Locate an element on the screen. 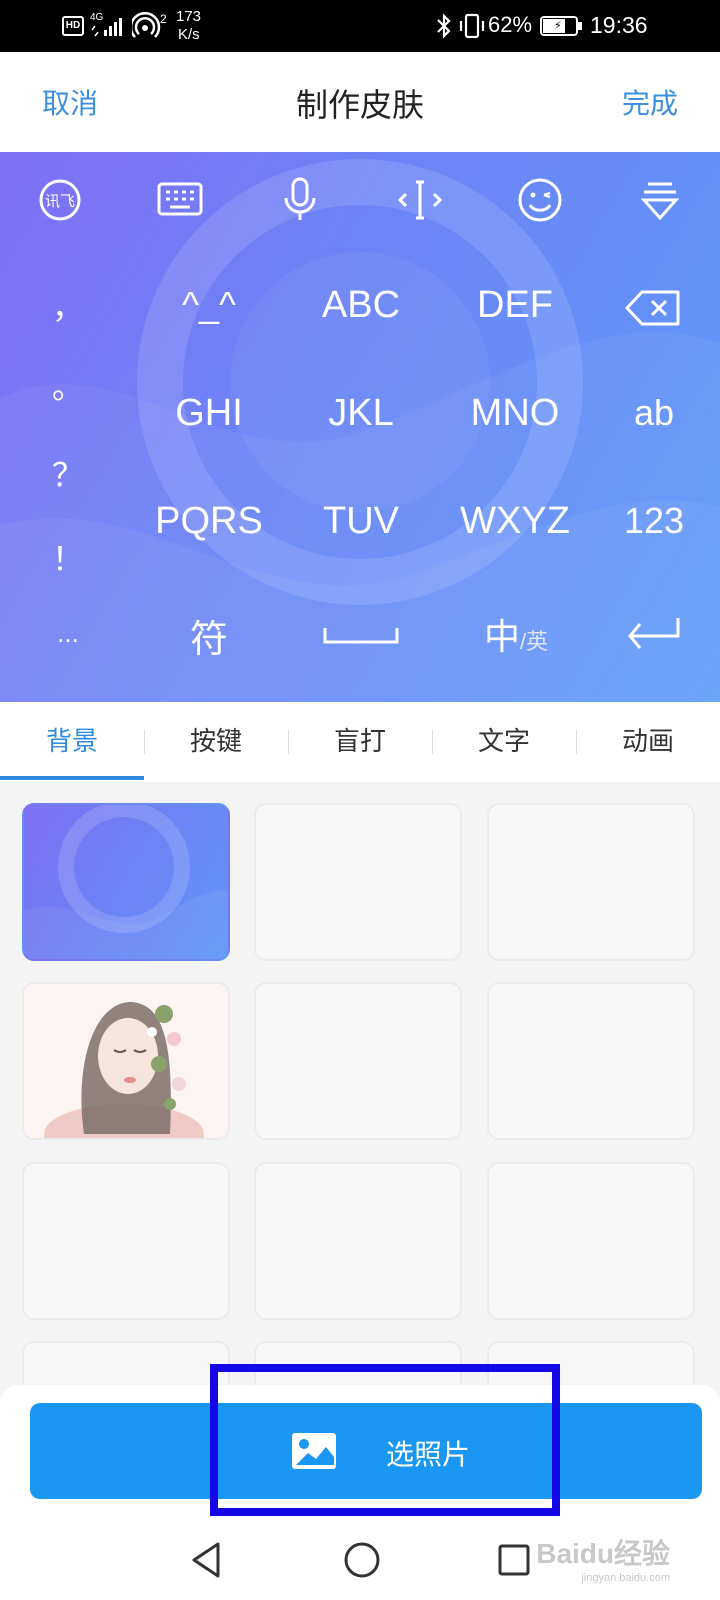  symbol-key-question: ？ is located at coordinates (68, 473).